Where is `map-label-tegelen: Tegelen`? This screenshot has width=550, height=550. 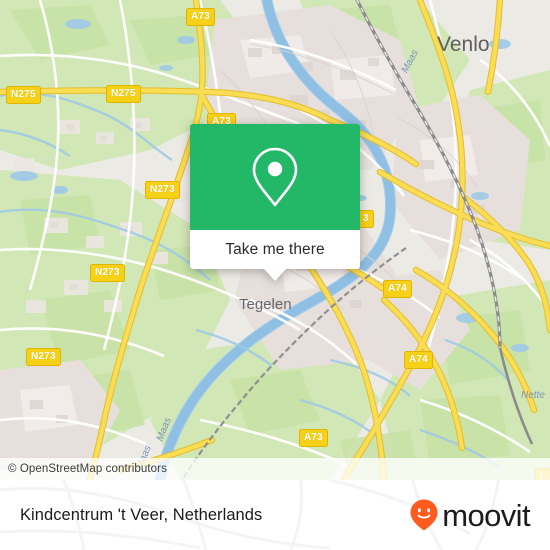
map-label-tegelen: Tegelen is located at coordinates (265, 304).